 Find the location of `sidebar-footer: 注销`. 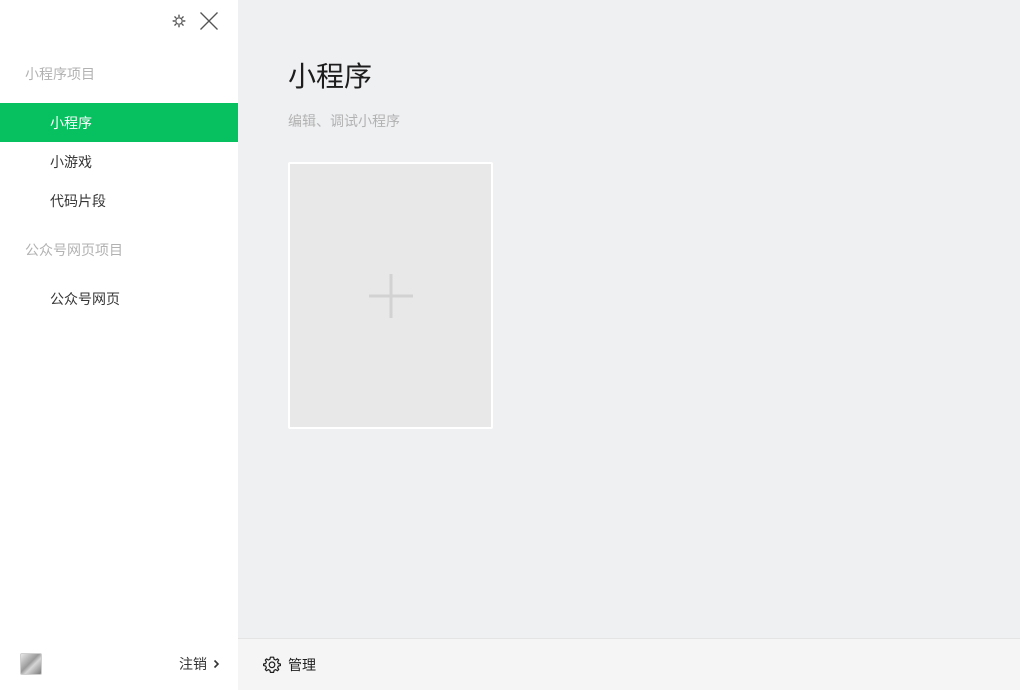

sidebar-footer: 注销 is located at coordinates (119, 664).